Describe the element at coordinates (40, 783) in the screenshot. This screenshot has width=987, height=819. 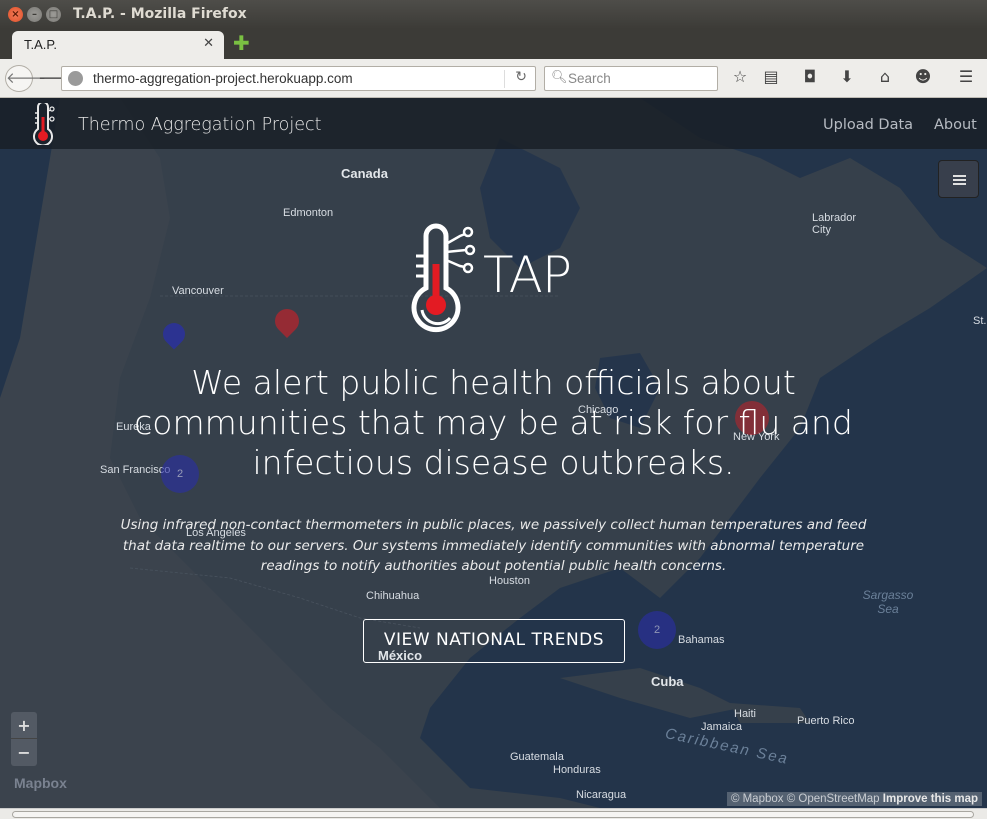
I see `mapbox-logo: Mapbox` at that location.